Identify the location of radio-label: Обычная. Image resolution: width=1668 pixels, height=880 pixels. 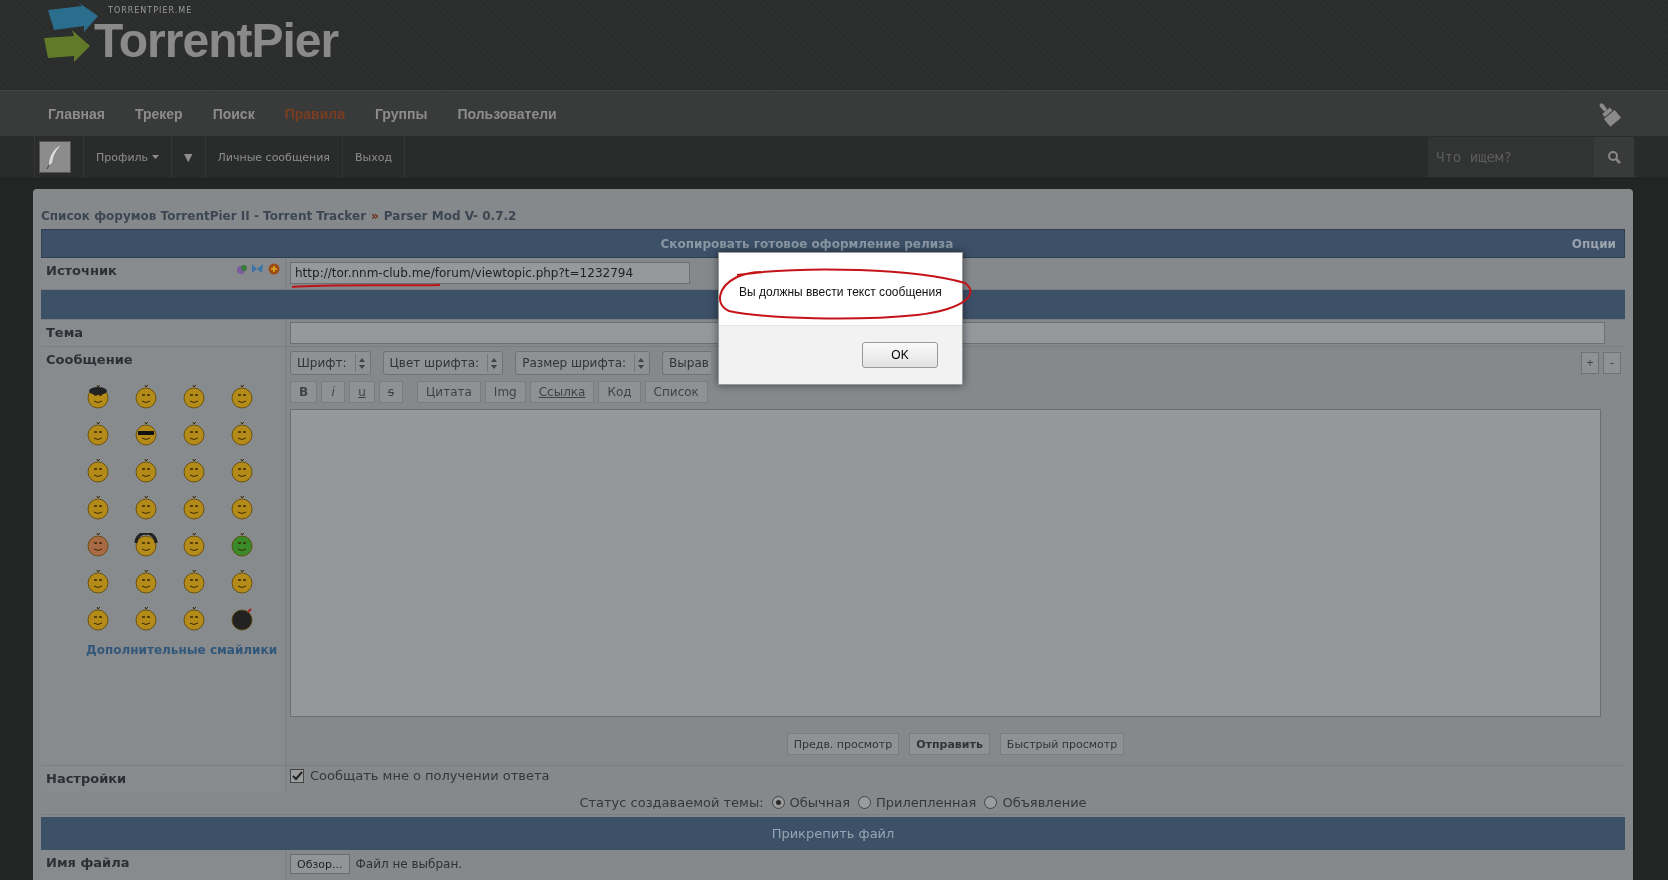
(819, 802).